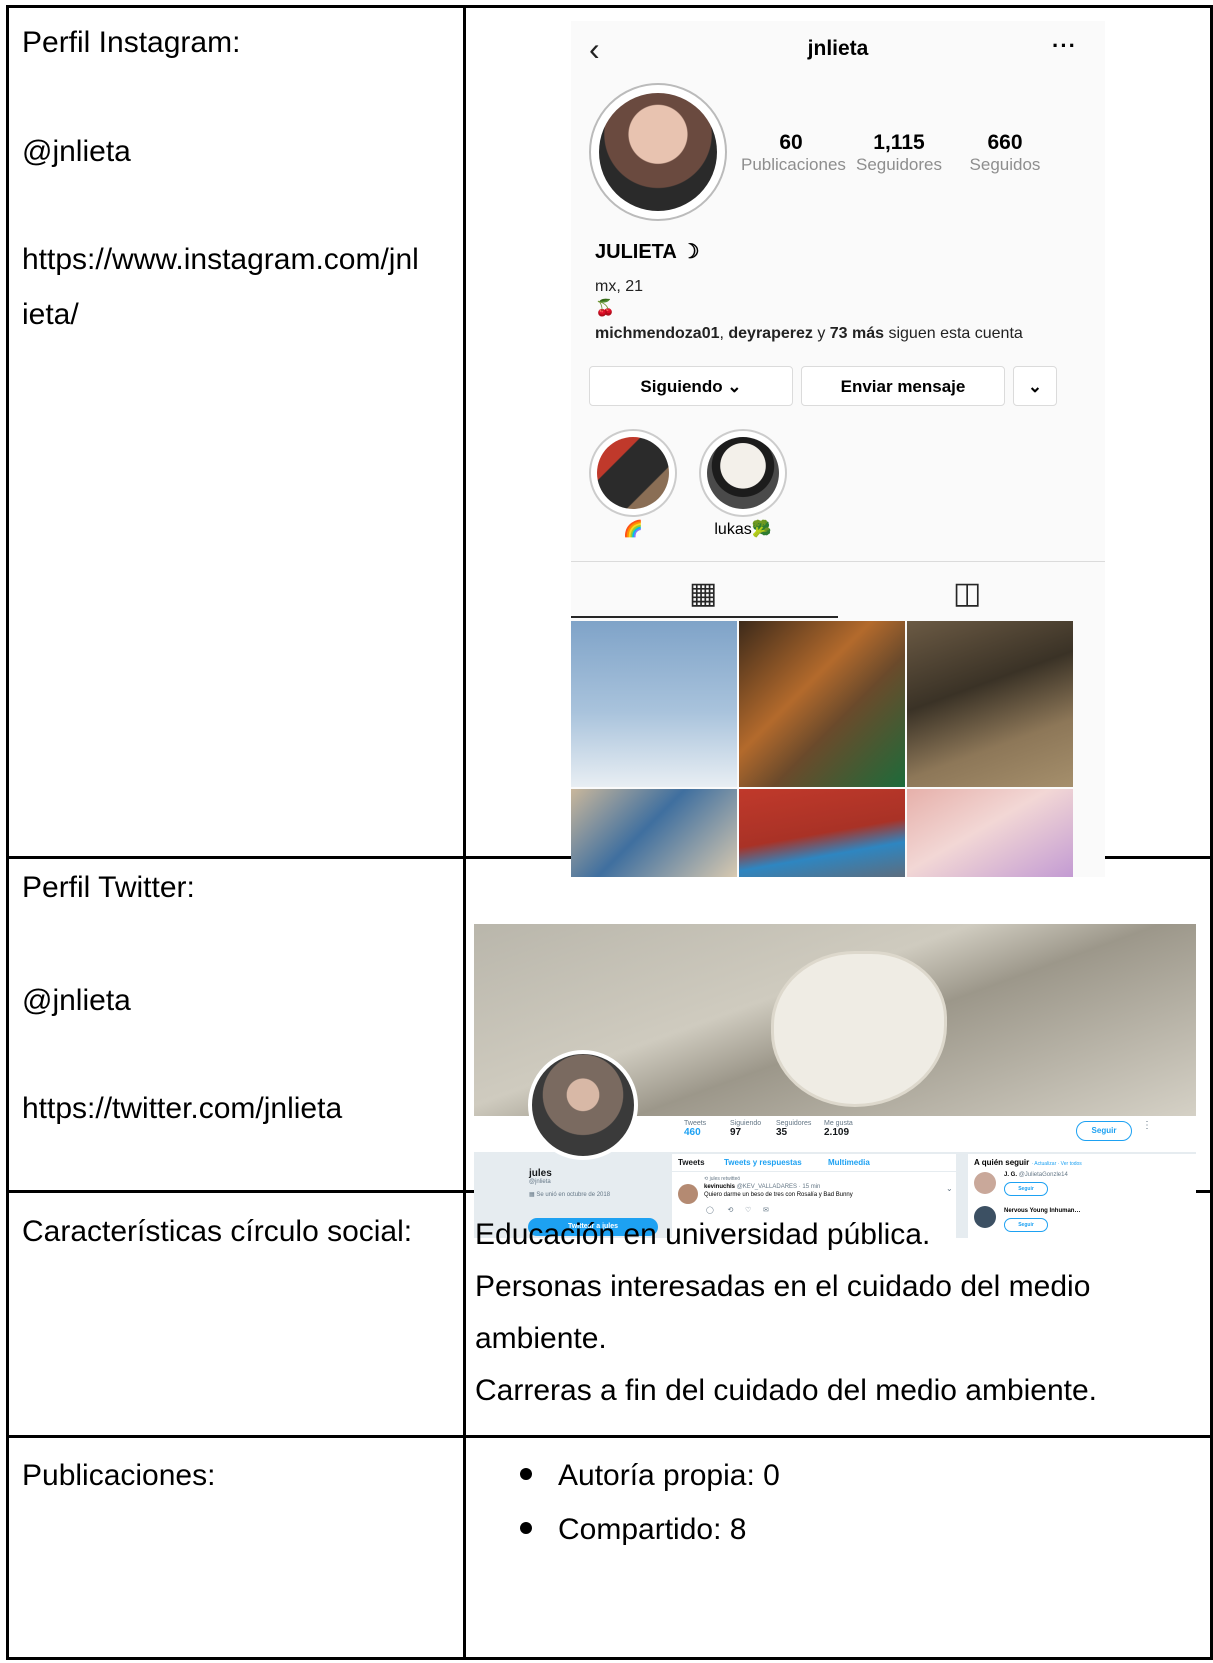 This screenshot has width=1213, height=1663. I want to click on row-instagram-label-cell: Perfil Instagram:, so click(131, 43).